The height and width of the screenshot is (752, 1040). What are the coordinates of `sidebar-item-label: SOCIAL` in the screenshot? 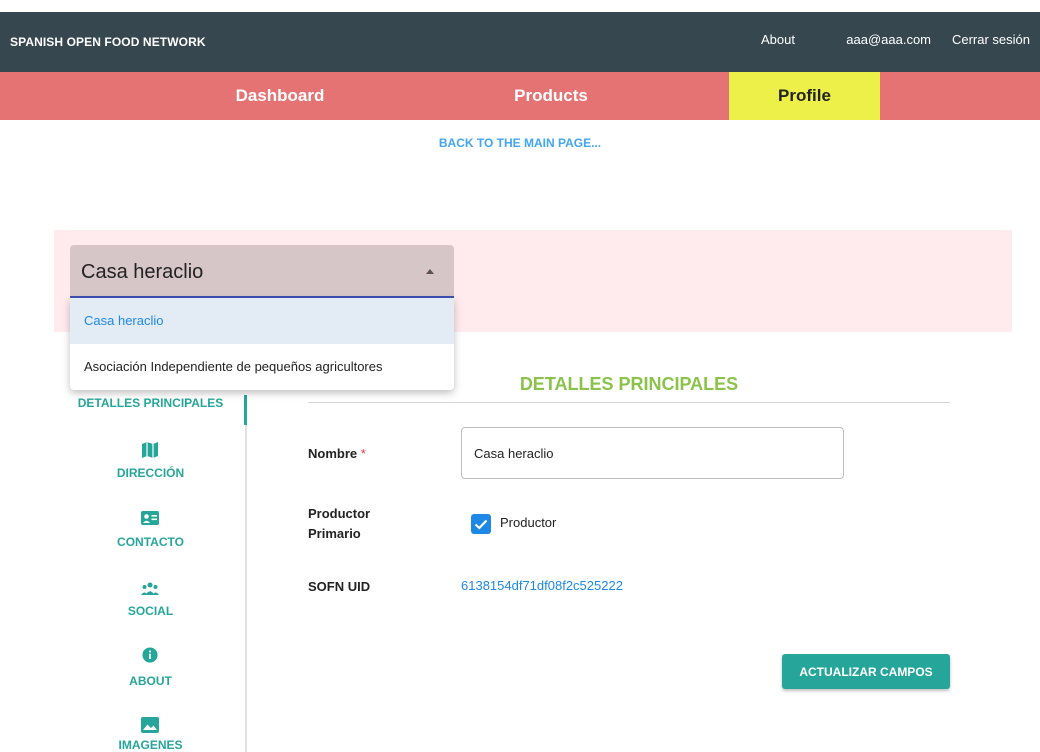 It's located at (150, 611).